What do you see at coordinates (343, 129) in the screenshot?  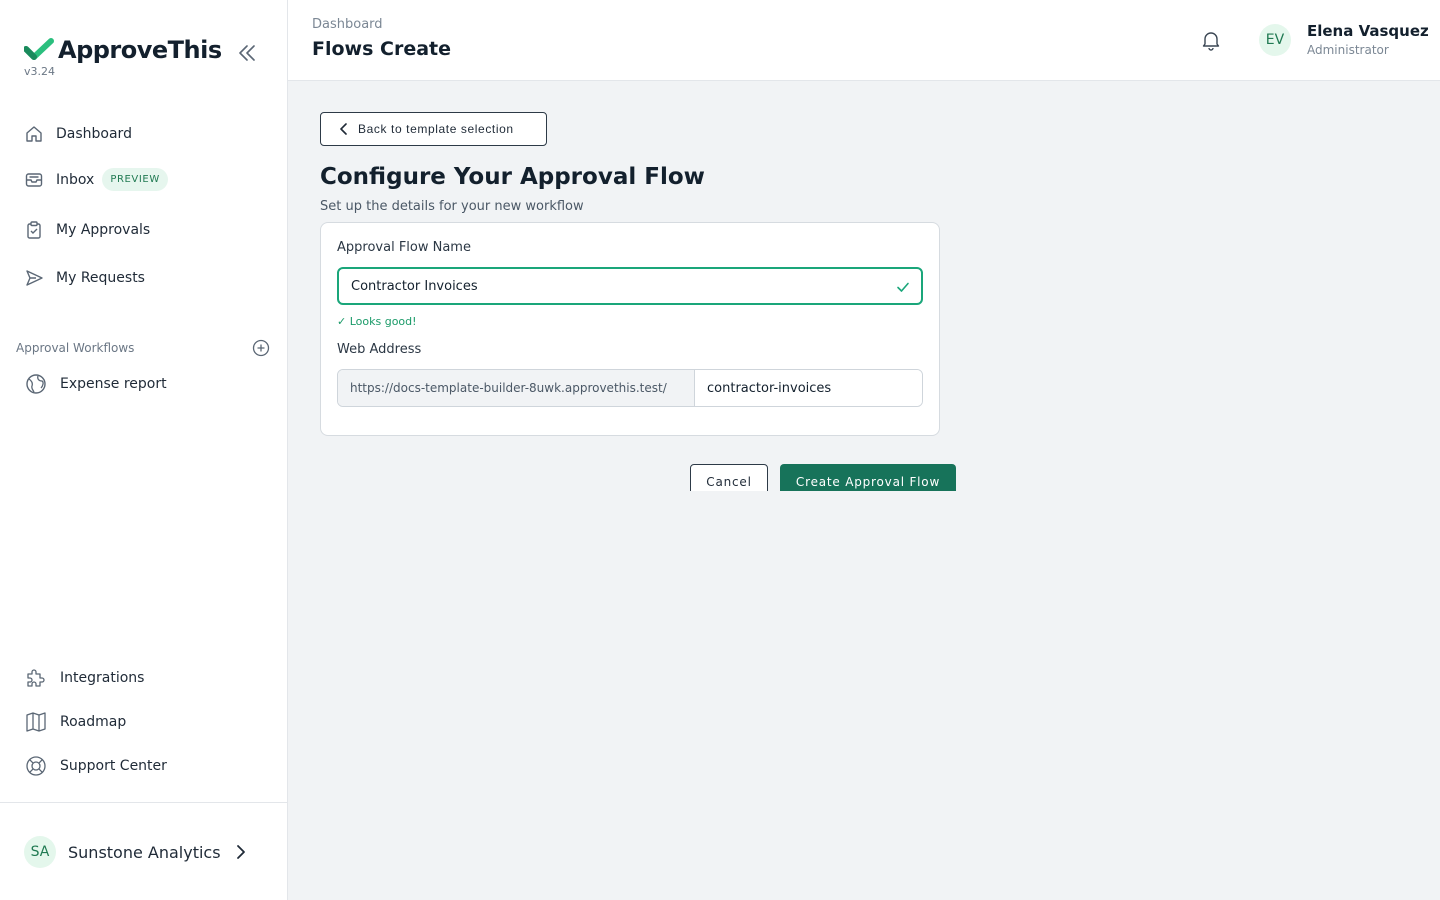 I see `chevron-left-icon` at bounding box center [343, 129].